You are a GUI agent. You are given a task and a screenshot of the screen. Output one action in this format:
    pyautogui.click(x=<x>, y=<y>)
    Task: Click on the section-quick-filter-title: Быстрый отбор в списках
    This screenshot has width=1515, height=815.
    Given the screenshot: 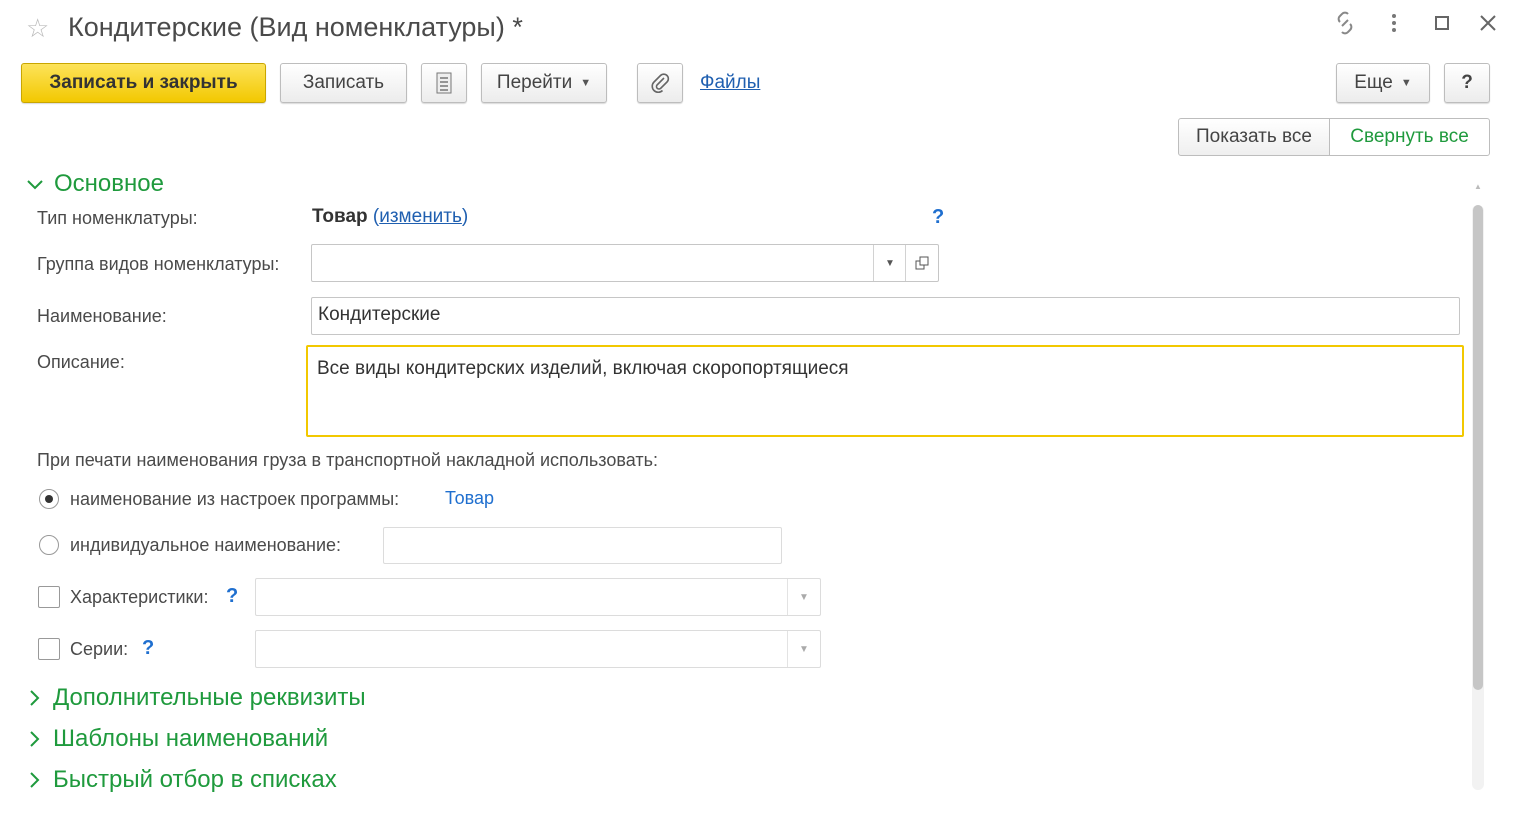 What is the action you would take?
    pyautogui.click(x=195, y=779)
    